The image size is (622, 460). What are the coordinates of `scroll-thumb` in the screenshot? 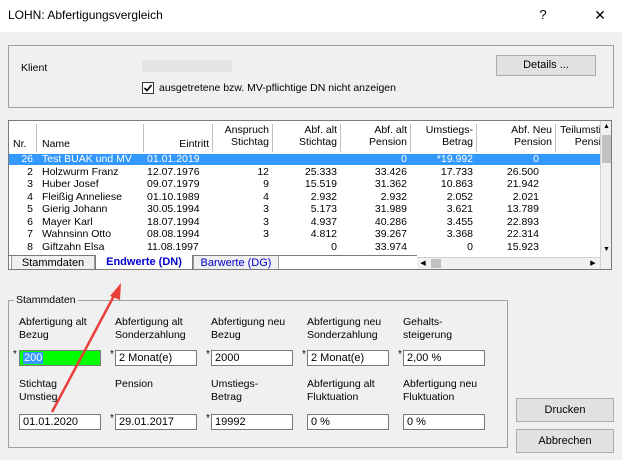 It's located at (606, 149).